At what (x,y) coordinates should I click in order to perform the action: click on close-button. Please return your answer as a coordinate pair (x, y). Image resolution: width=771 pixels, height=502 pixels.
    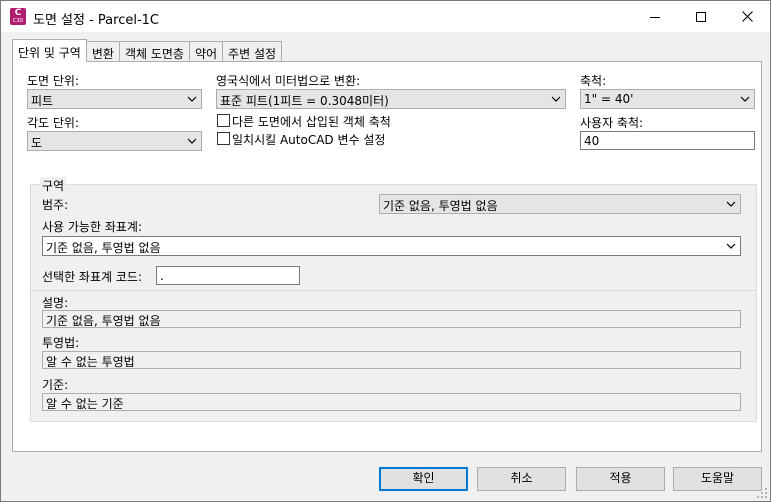
    Looking at the image, I should click on (747, 16).